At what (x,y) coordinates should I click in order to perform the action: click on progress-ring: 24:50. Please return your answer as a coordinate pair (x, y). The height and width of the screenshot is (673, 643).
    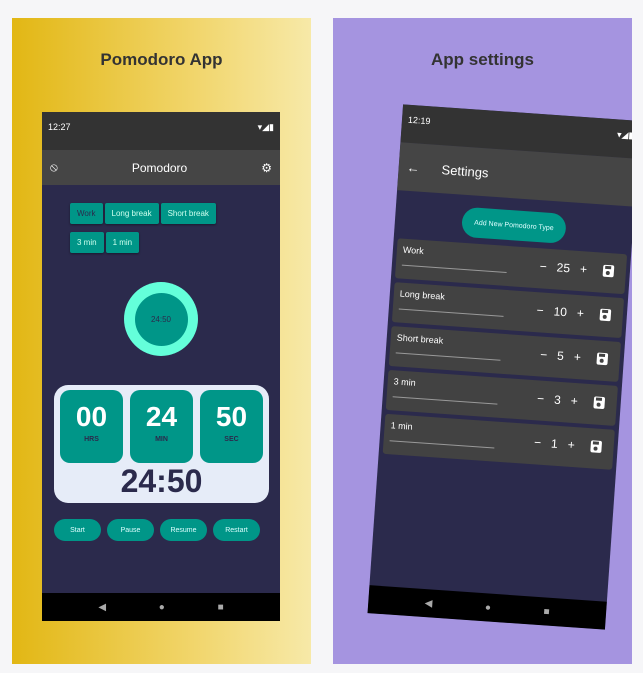
    Looking at the image, I should click on (161, 319).